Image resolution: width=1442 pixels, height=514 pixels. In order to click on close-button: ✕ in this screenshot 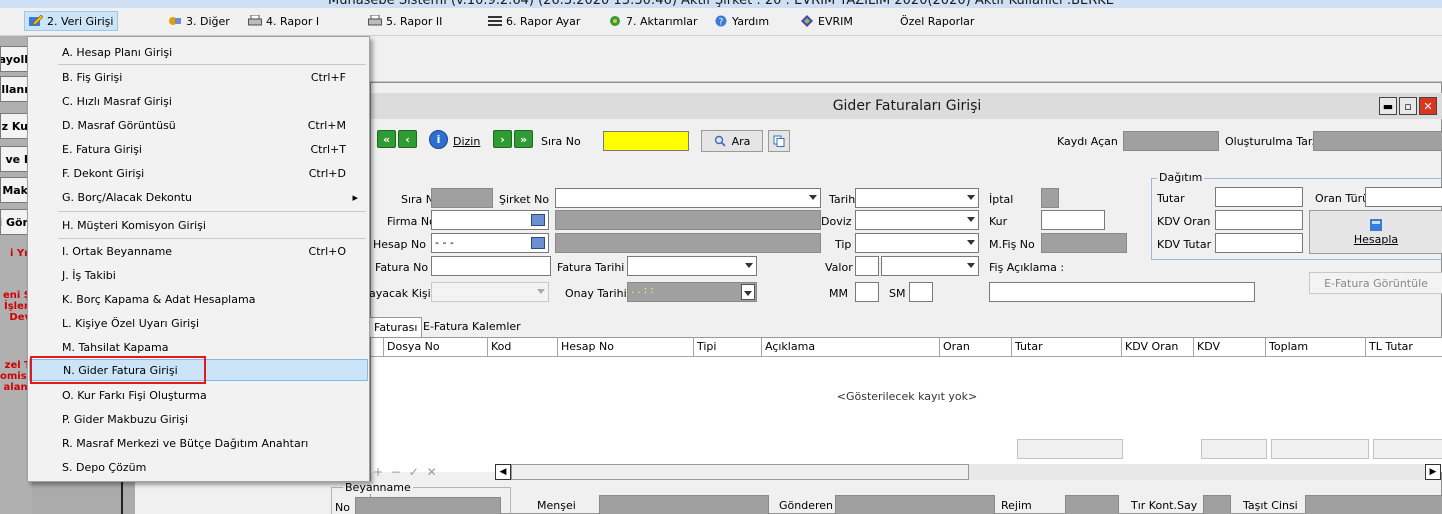, I will do `click(1428, 106)`.